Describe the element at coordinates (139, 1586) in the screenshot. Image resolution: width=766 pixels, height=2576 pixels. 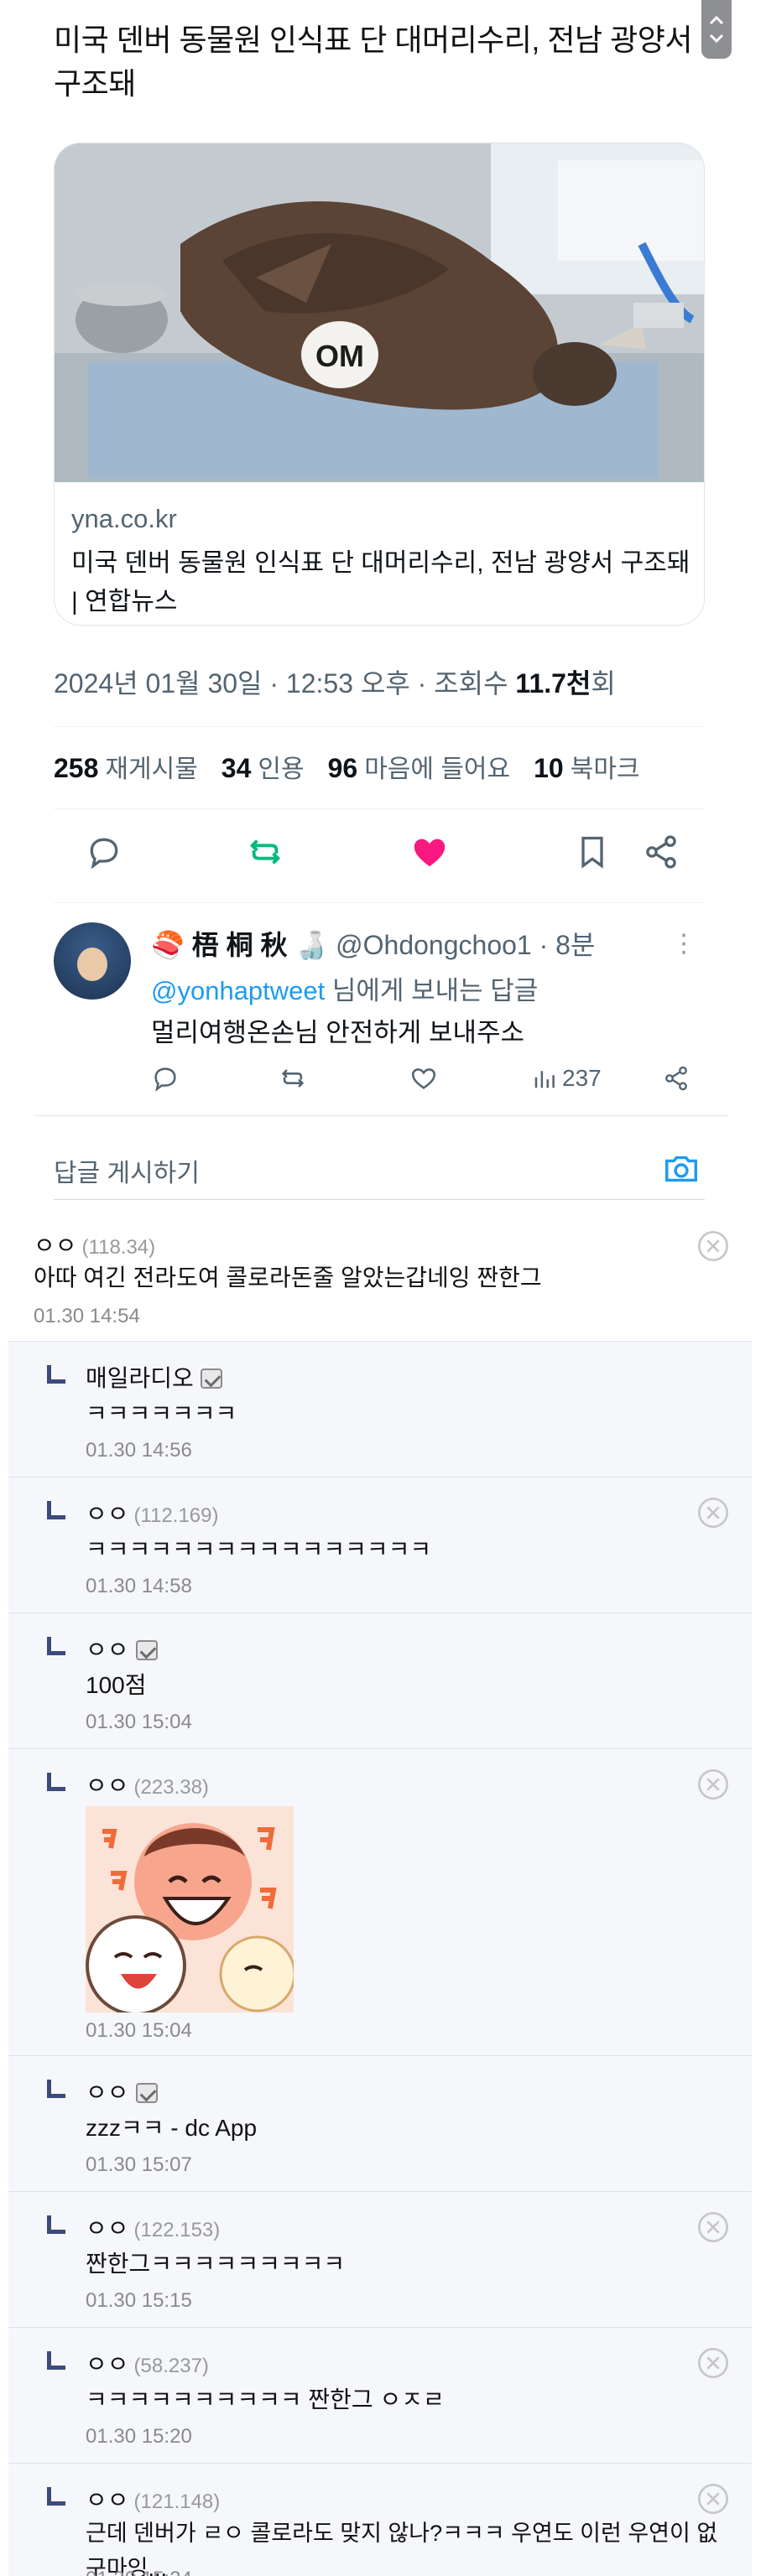
I see `comment-time: 01.30 14:58` at that location.